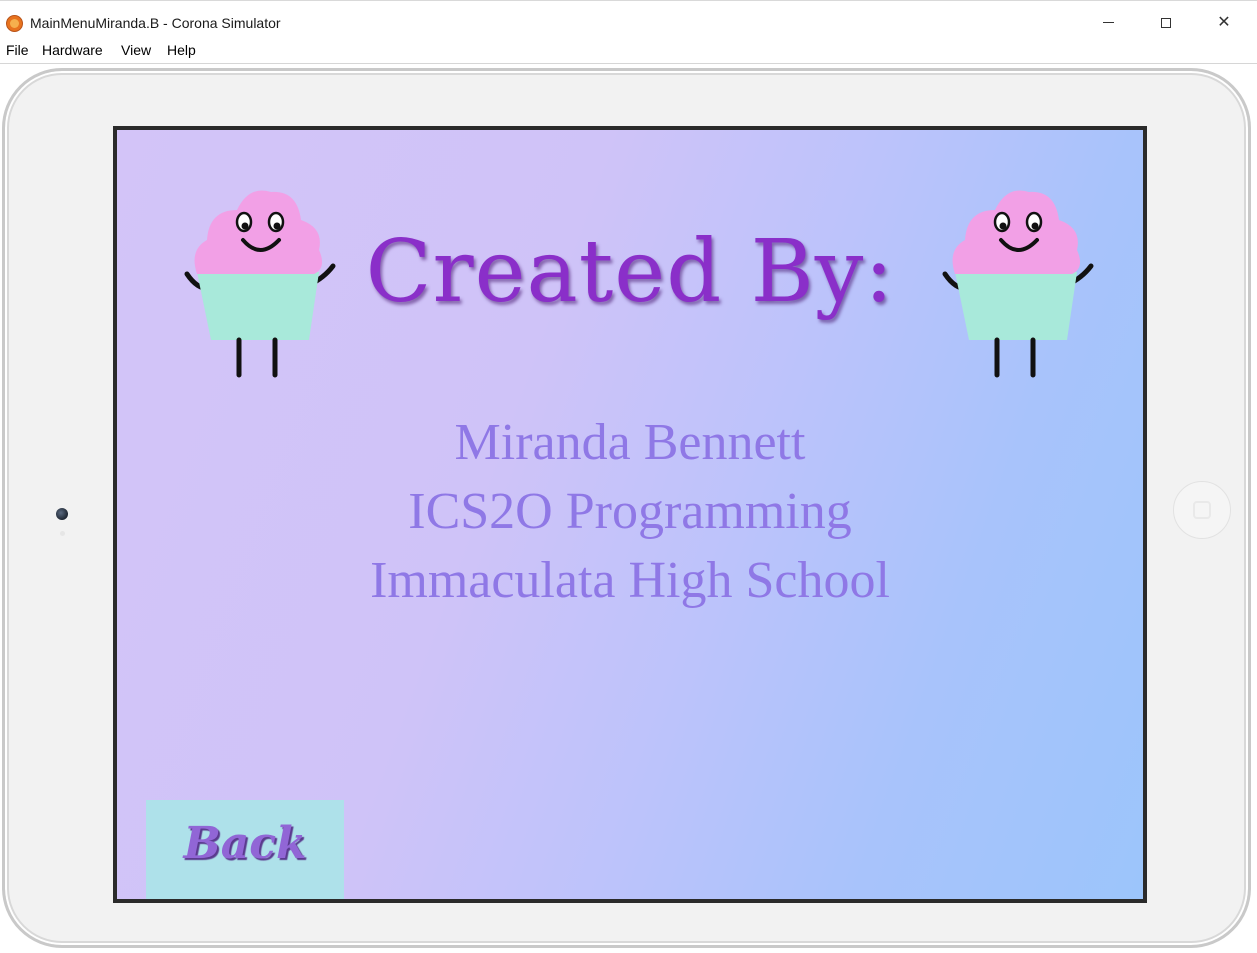 This screenshot has height=953, width=1257. I want to click on maximize-icon, so click(1166, 22).